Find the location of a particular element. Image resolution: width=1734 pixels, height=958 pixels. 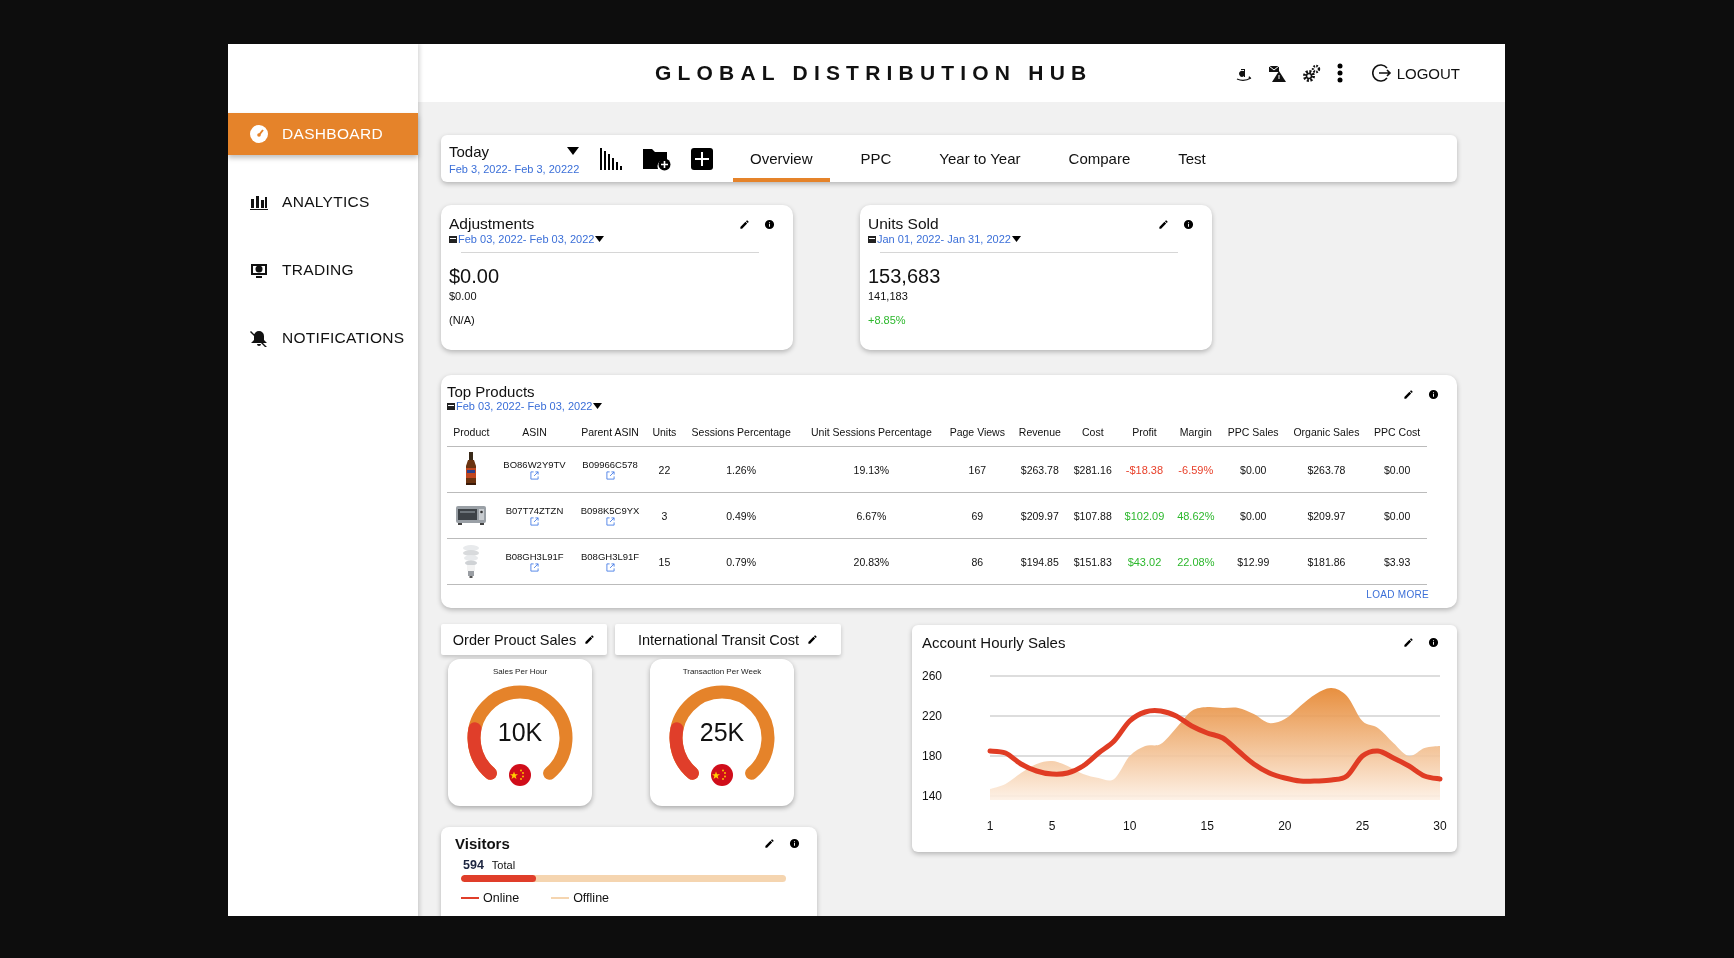

table-cell: -6.59% is located at coordinates (1196, 469).